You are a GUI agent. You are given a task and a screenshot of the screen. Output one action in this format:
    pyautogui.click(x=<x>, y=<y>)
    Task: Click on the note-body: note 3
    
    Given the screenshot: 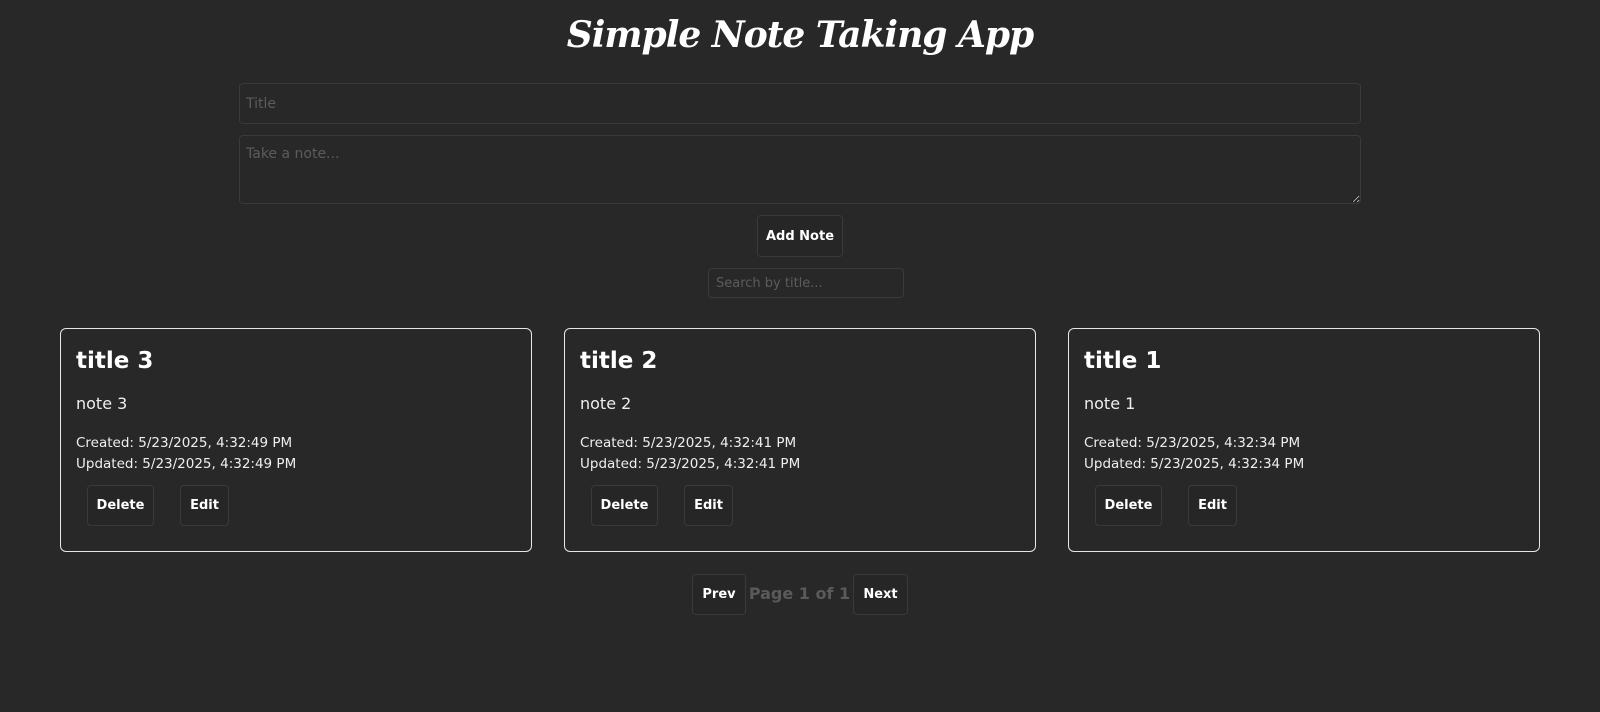 What is the action you would take?
    pyautogui.click(x=102, y=403)
    